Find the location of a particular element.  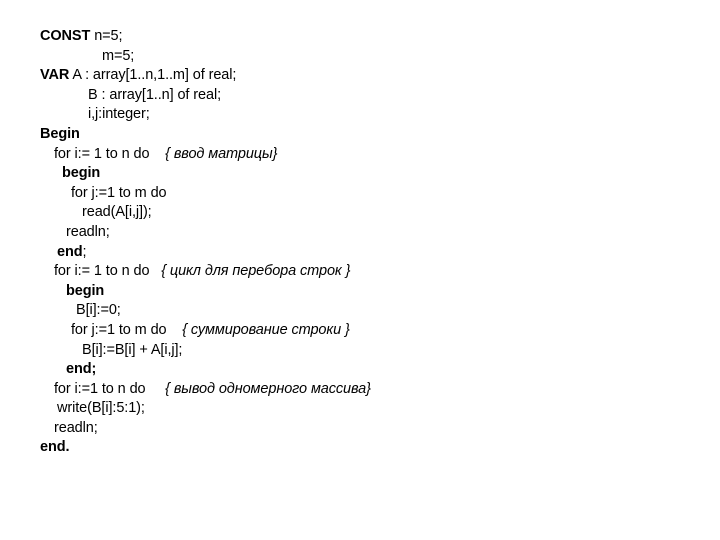

code-token-plain: ; is located at coordinates (84, 251).